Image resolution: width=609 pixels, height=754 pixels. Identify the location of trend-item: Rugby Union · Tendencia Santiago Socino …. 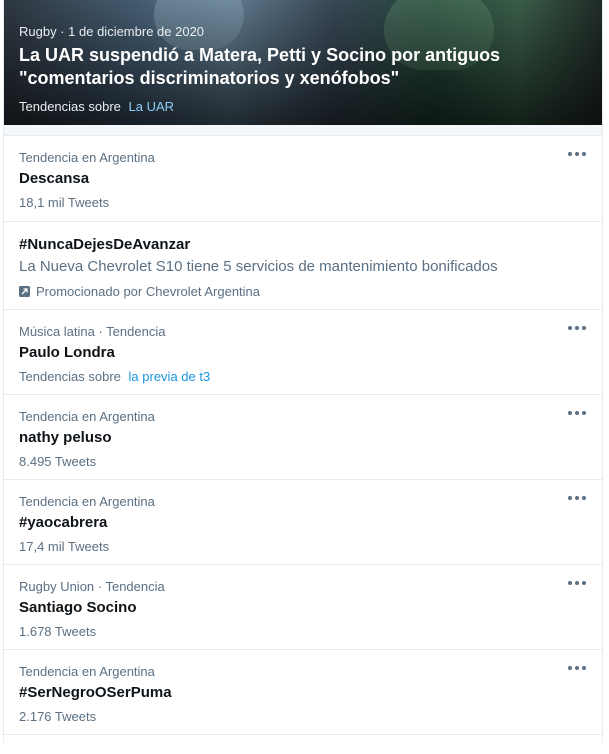
(303, 606).